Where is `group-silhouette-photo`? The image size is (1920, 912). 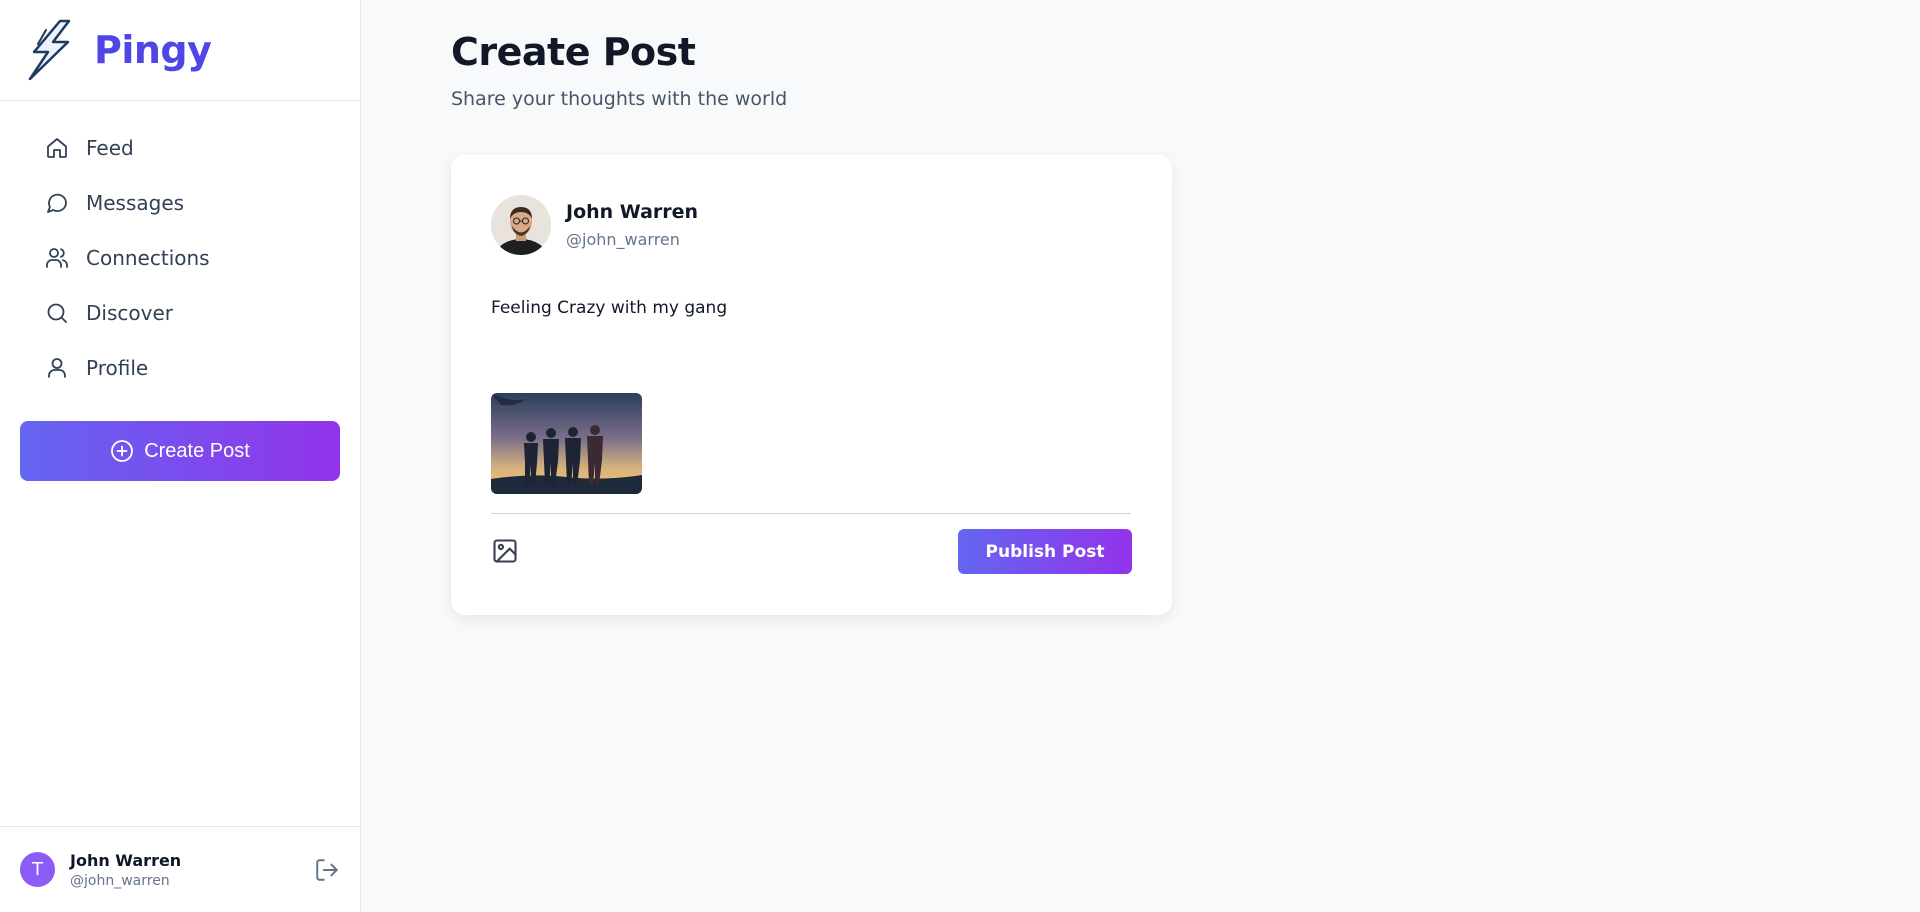 group-silhouette-photo is located at coordinates (566, 443).